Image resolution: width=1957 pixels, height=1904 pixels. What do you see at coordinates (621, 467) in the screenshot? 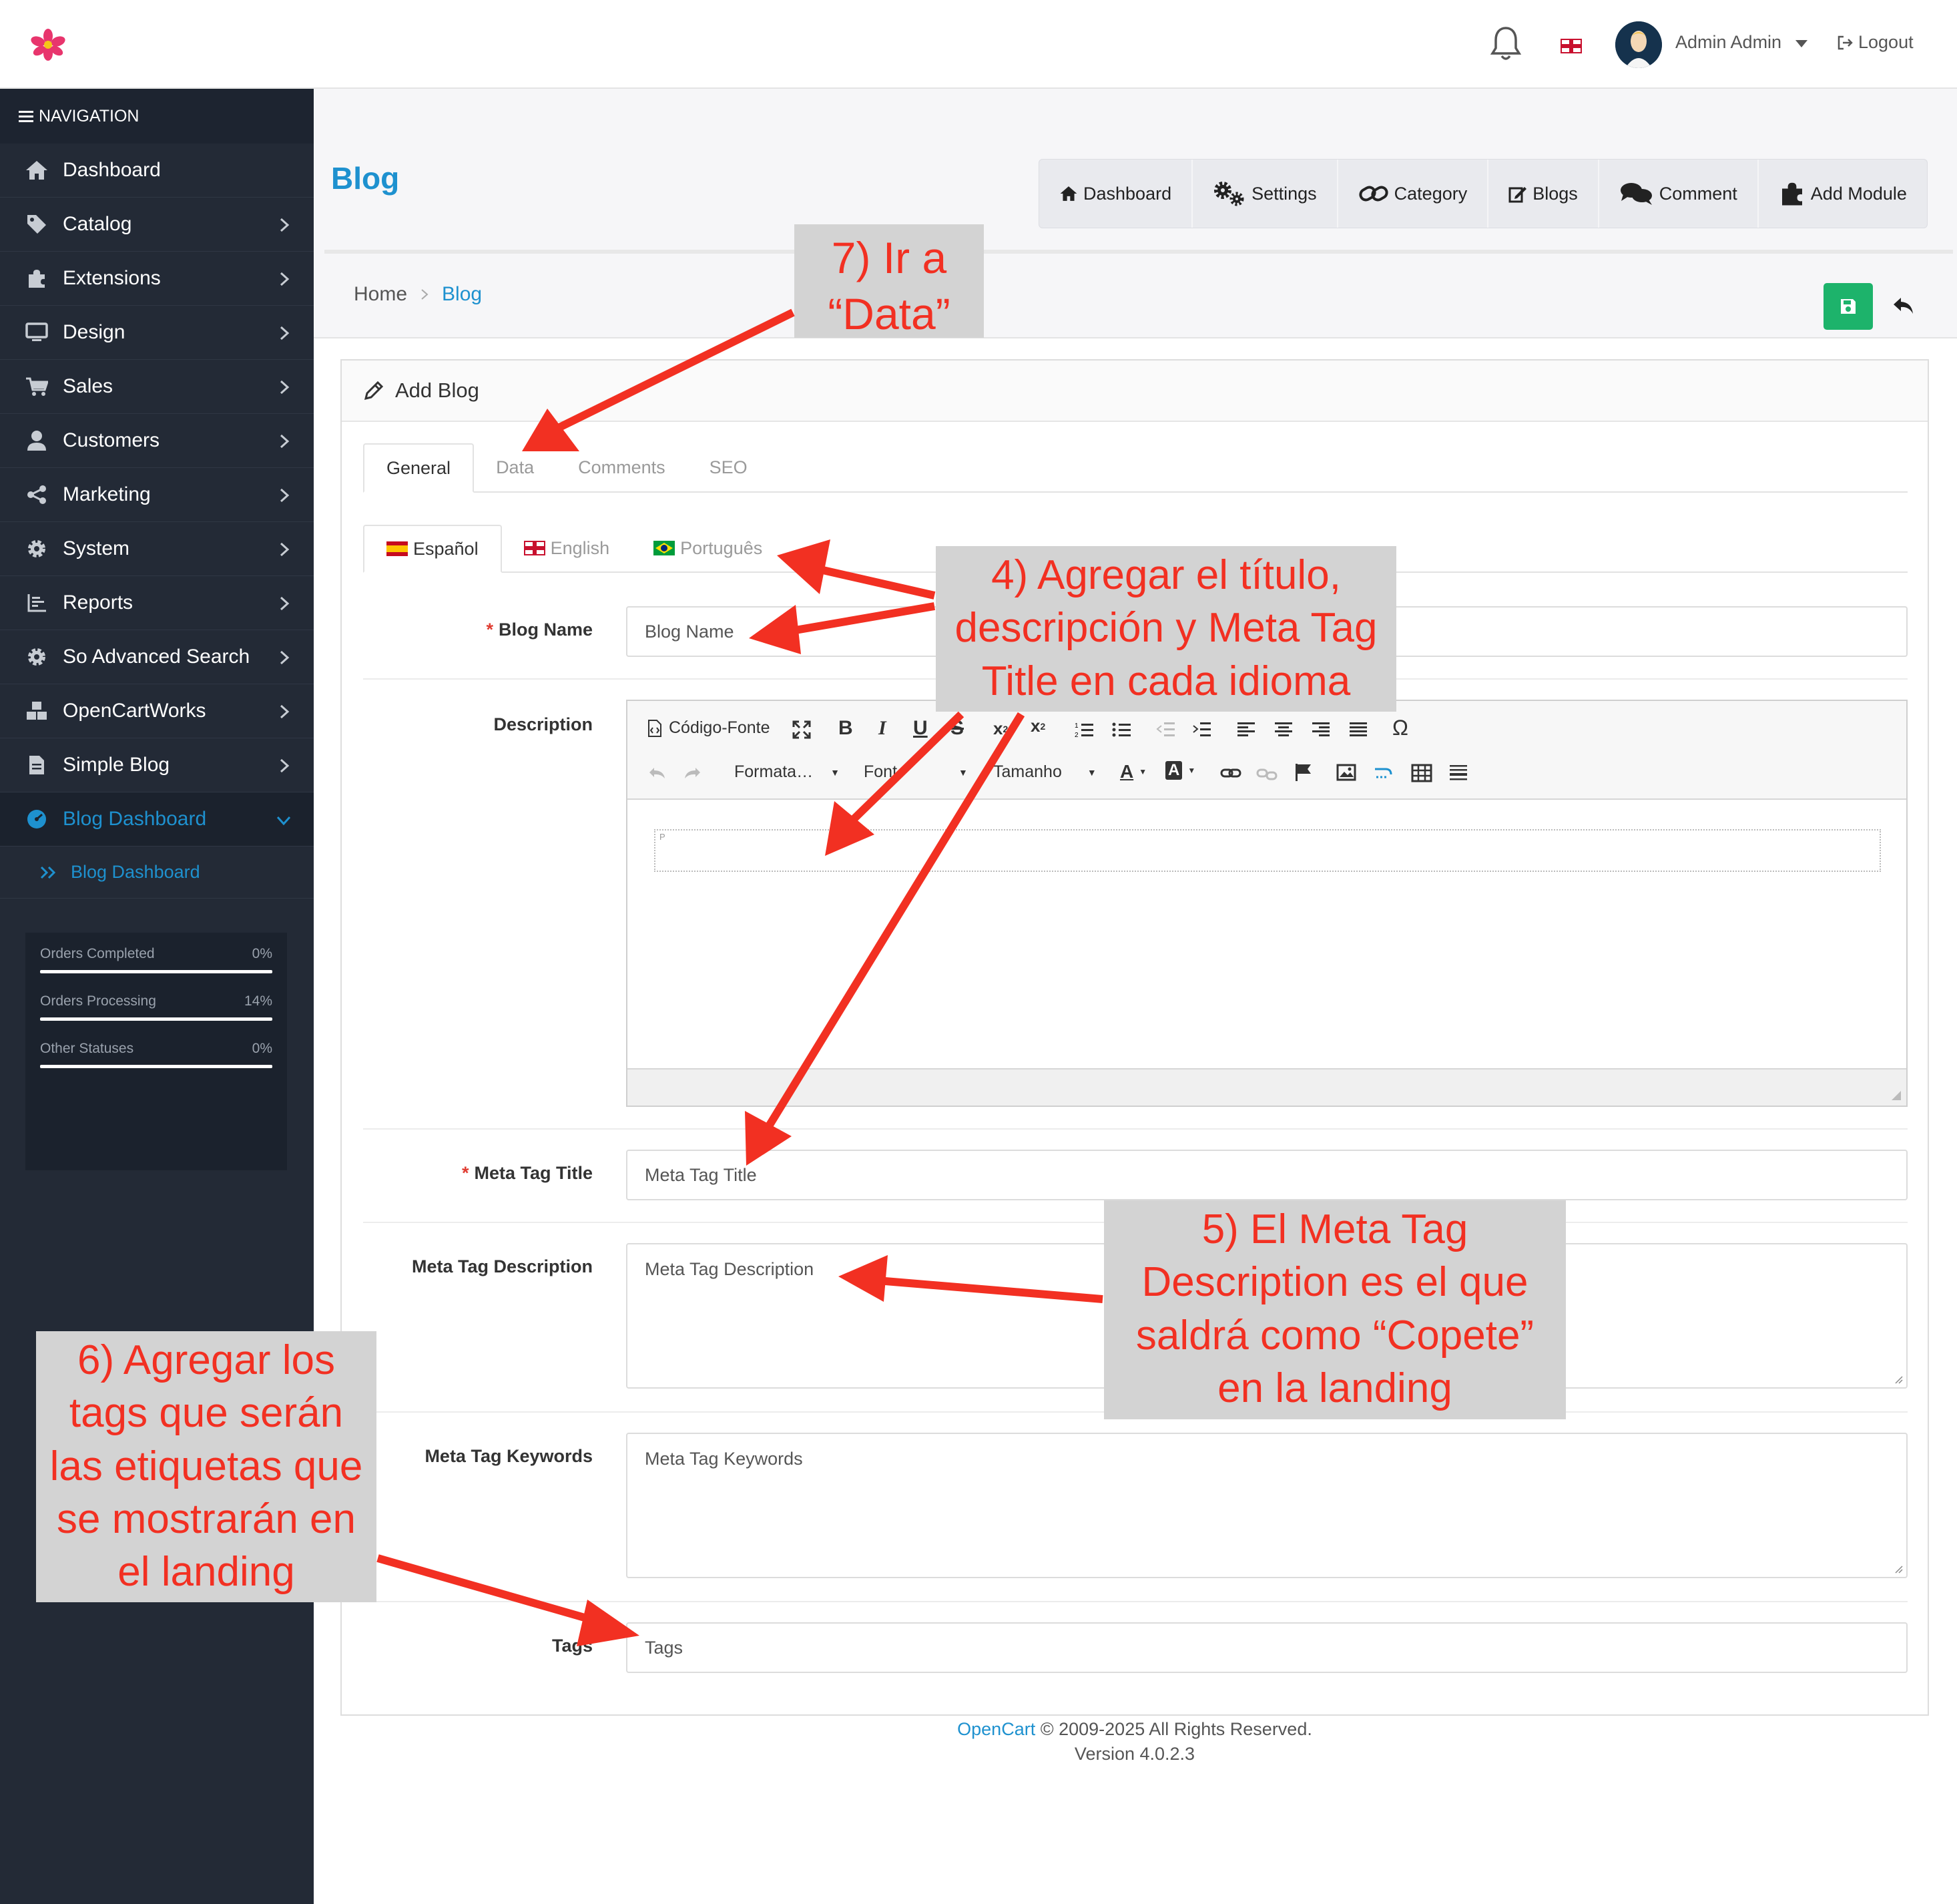
I see `tab-comments: Comments` at bounding box center [621, 467].